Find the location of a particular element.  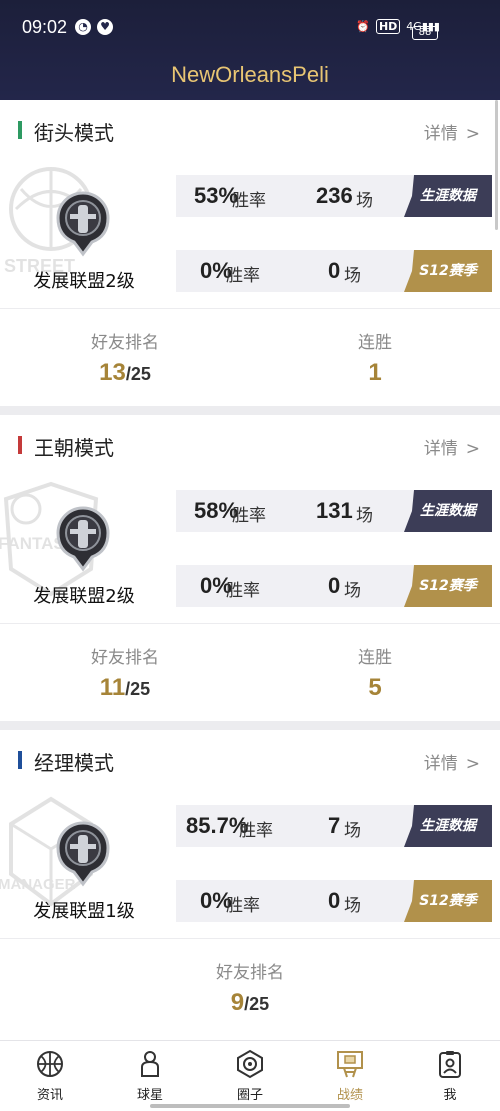

career-stats-row: 58% 胜率 131 场 生涯数据 is located at coordinates (334, 511).